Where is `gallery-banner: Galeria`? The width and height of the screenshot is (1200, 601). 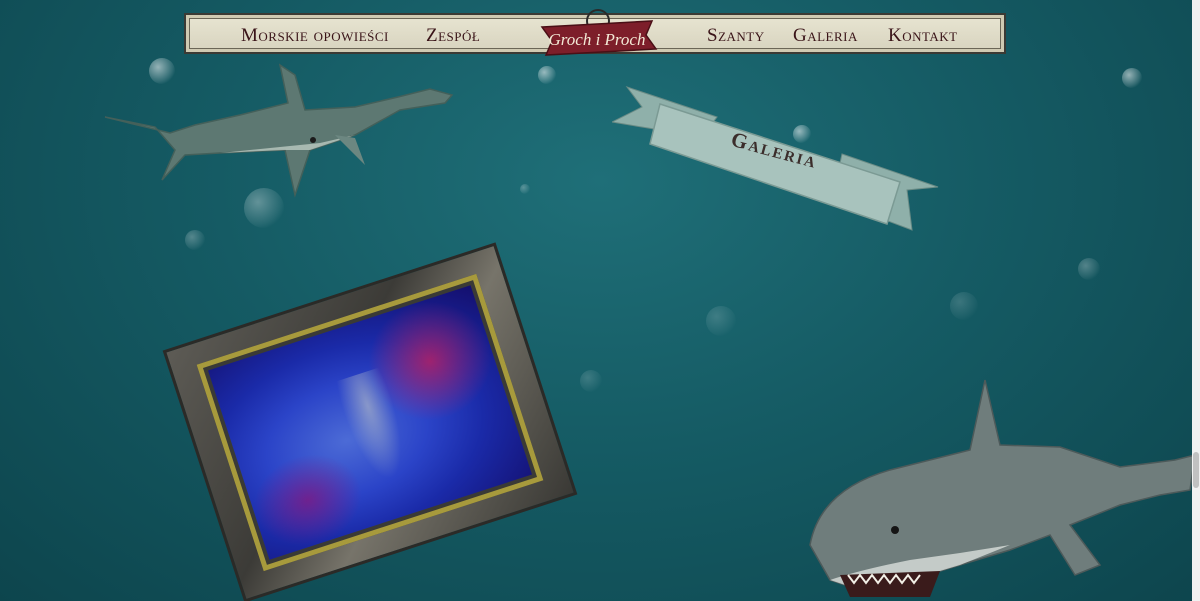 gallery-banner: Galeria is located at coordinates (776, 157).